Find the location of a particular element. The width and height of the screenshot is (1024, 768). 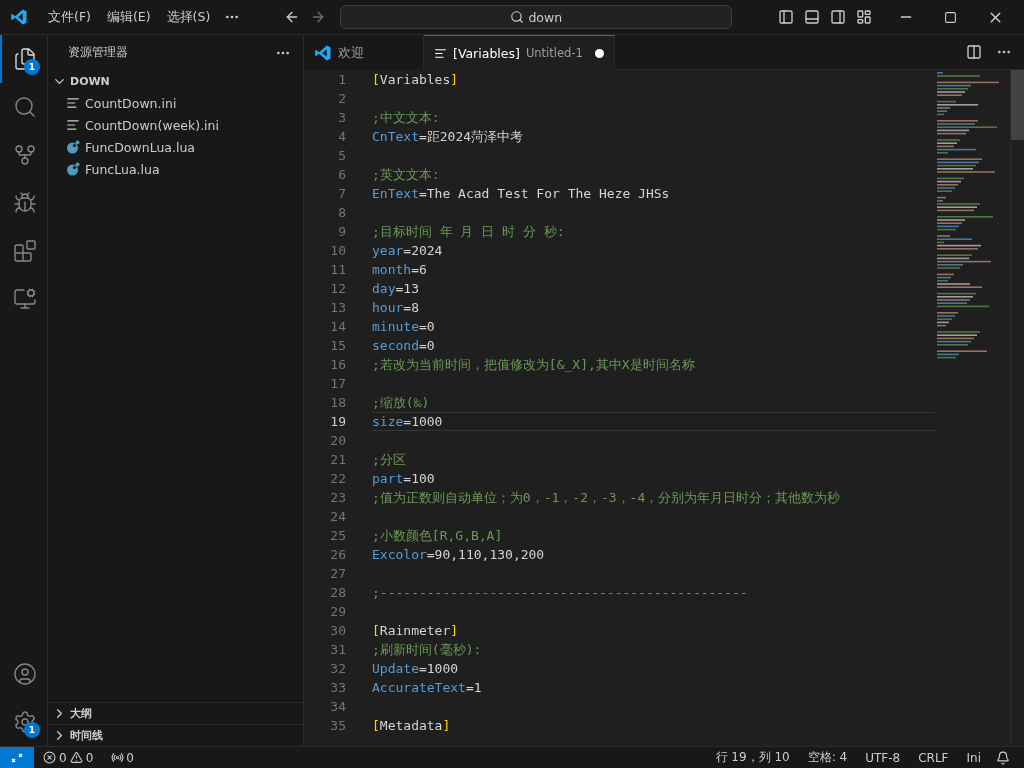

line-number: 10 is located at coordinates (338, 250).